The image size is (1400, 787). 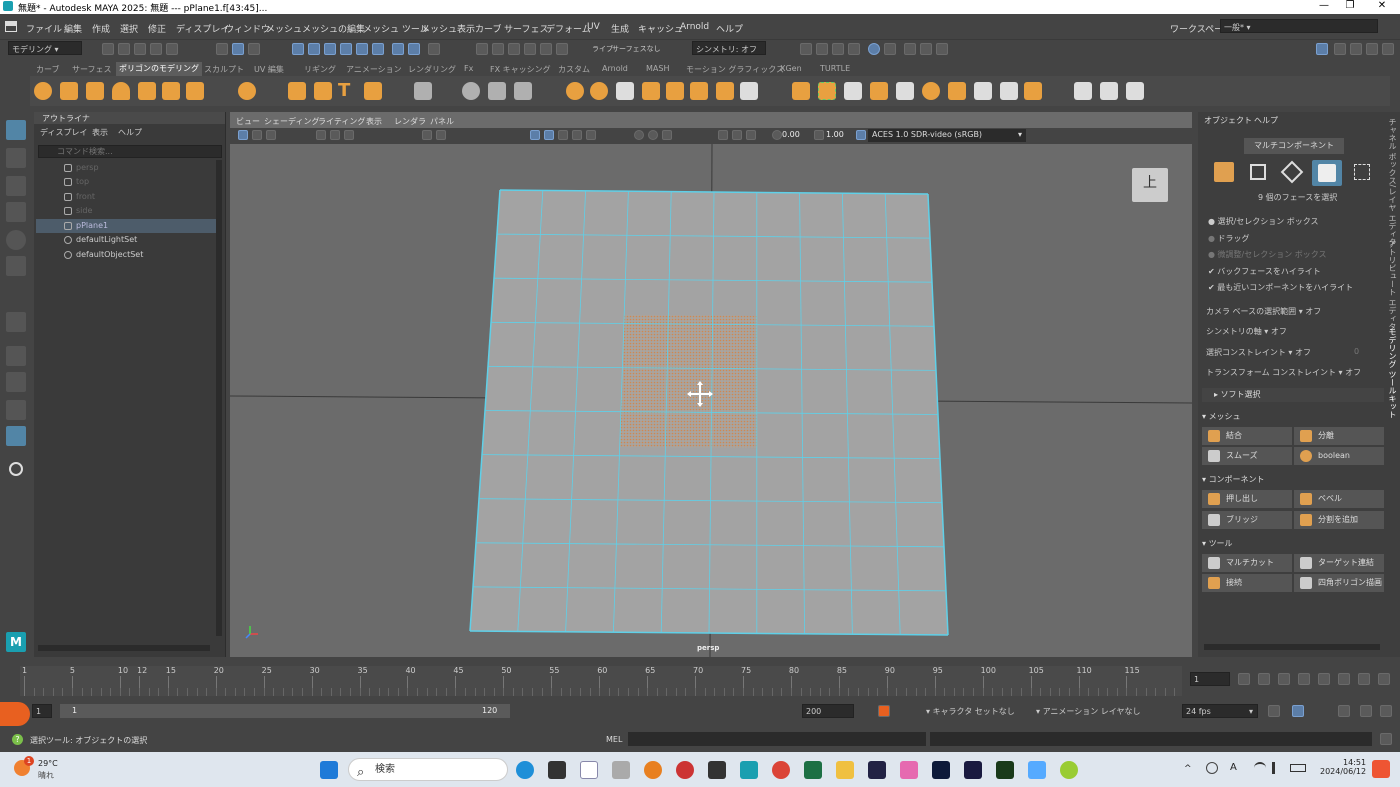 What do you see at coordinates (124, 648) in the screenshot?
I see `outliner-hscroll` at bounding box center [124, 648].